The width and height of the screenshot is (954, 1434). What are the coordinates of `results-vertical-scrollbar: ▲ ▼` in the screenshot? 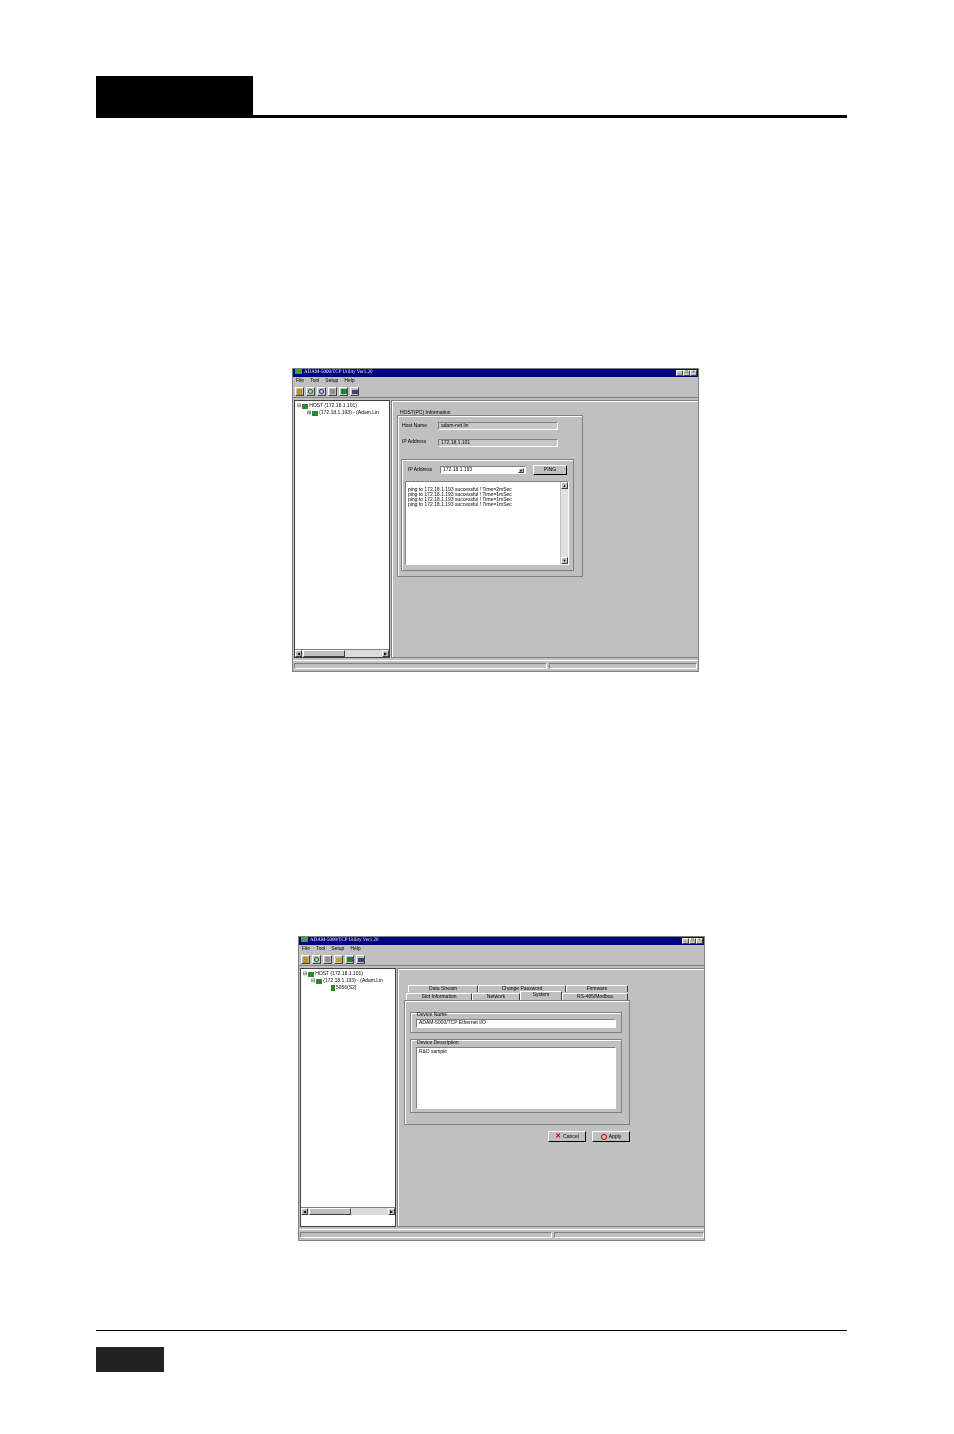 It's located at (564, 523).